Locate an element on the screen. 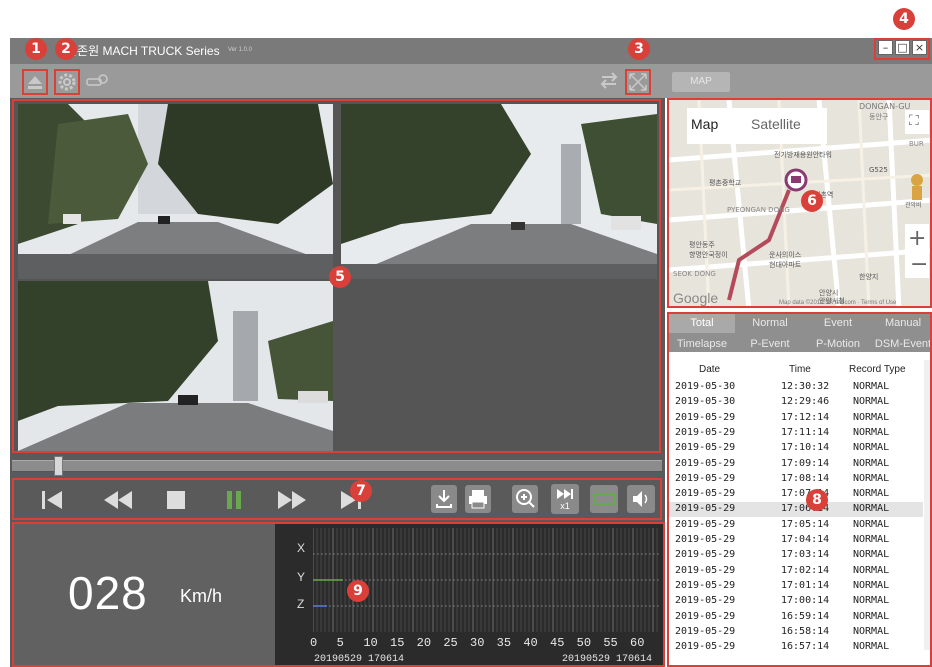 This screenshot has height=667, width=932. gear-icon is located at coordinates (67, 82).